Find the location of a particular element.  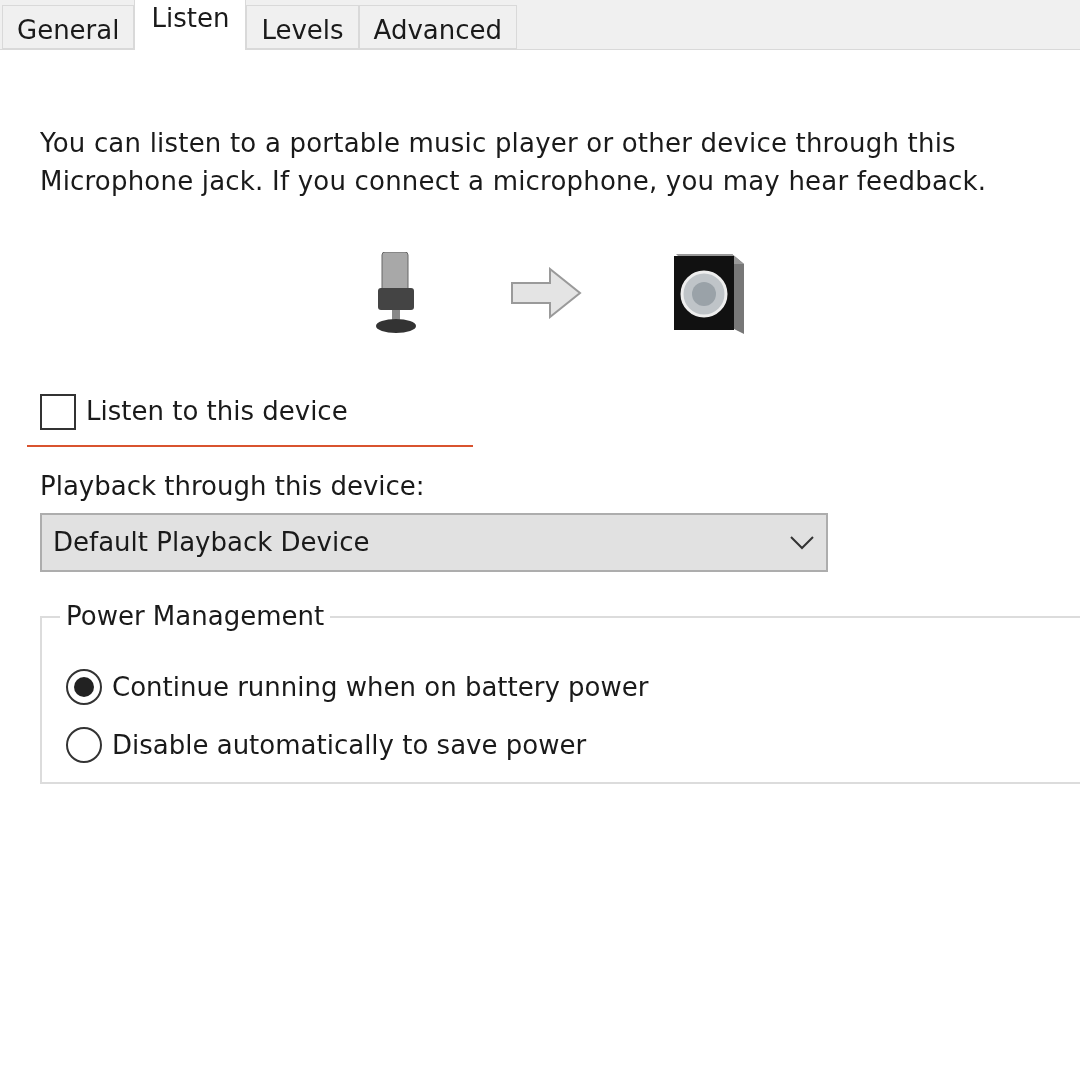

description-text: You can listen to a portable music player or other device through this Microphone jack. If you connect a microphone, you may hear feedback. is located at coordinates (514, 162).